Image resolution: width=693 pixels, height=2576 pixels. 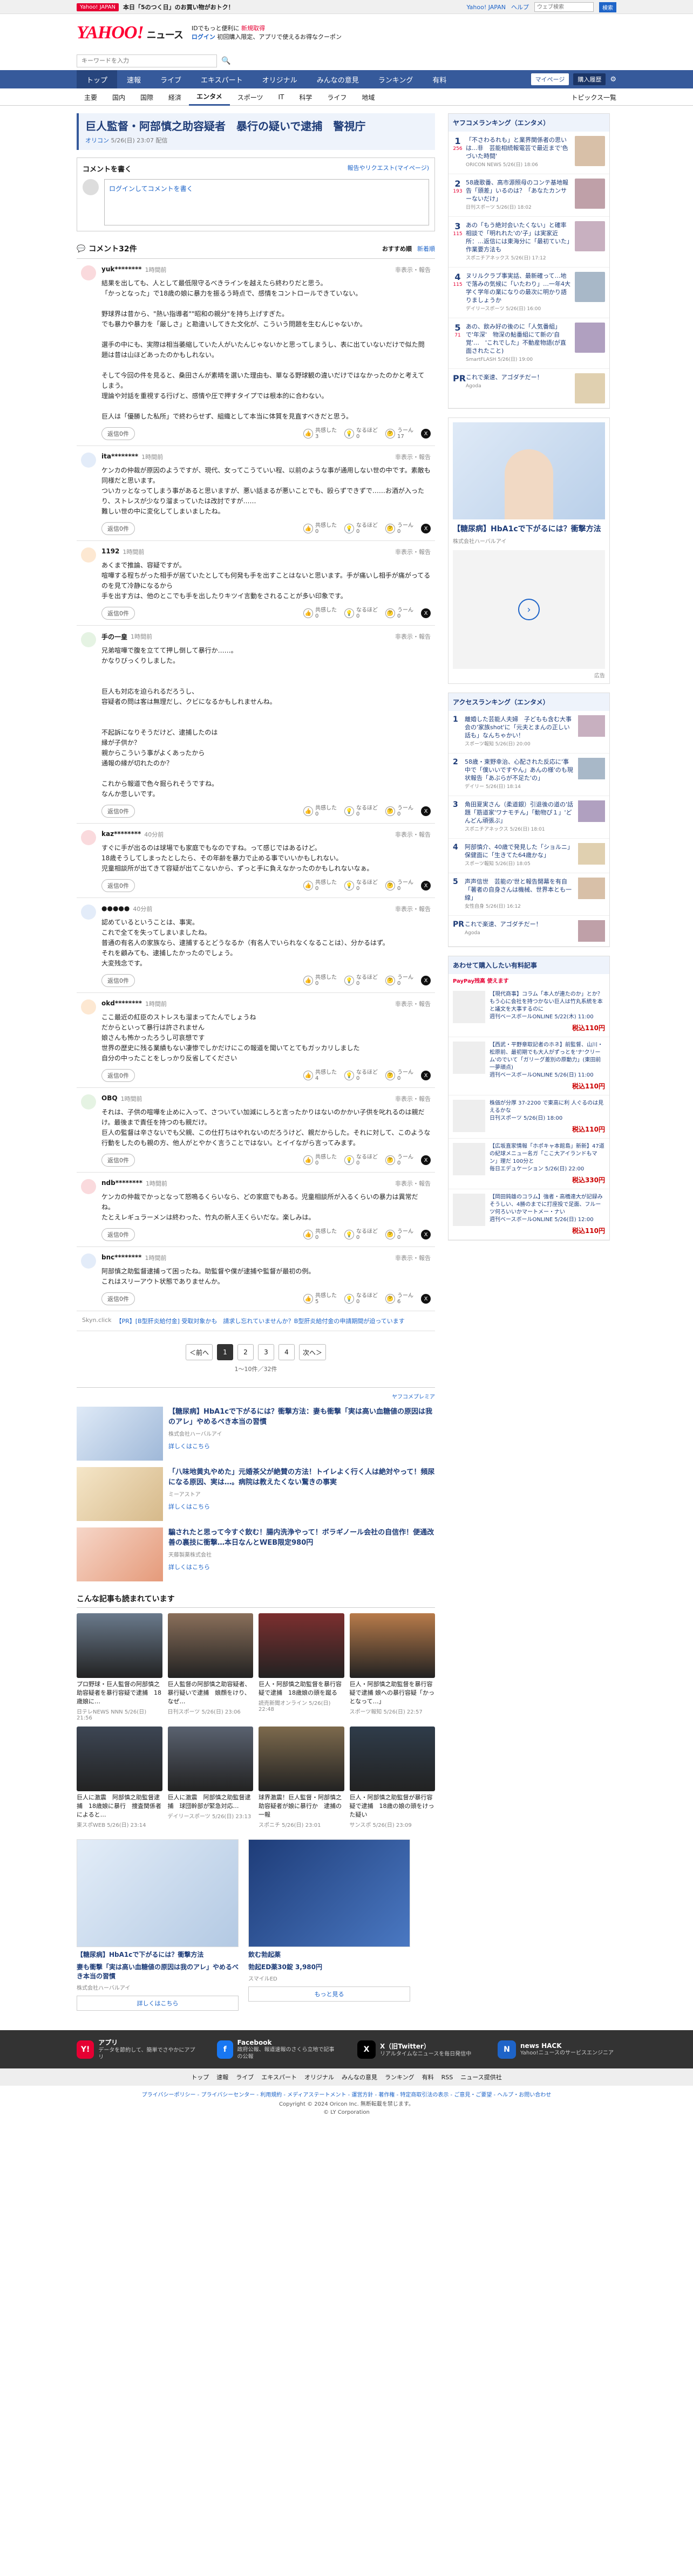 I want to click on comment-username: 手の一皇, so click(x=114, y=636).